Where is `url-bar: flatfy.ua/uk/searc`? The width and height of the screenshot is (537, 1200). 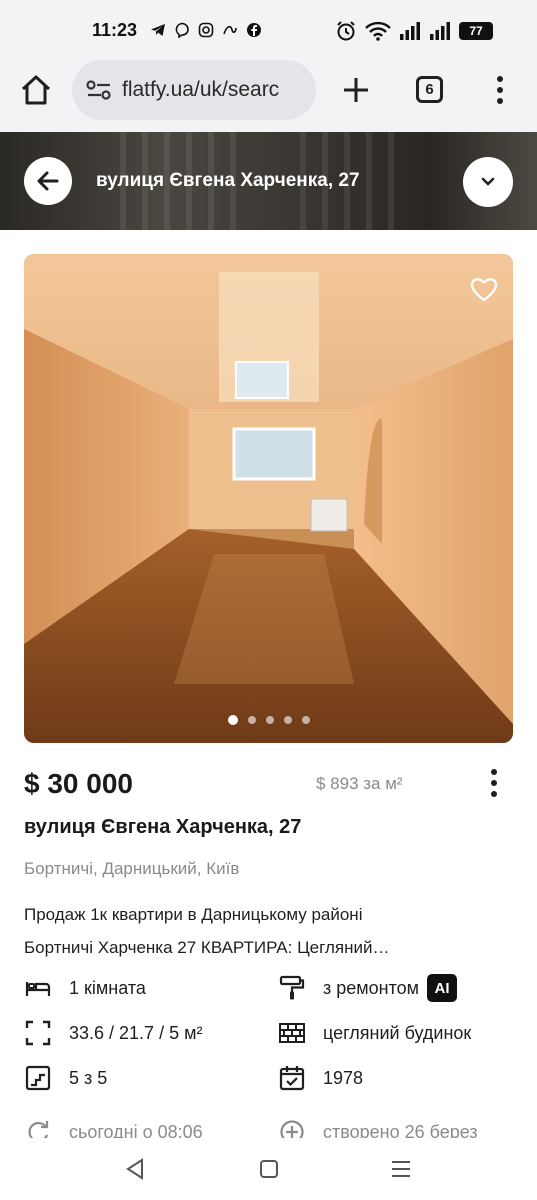
url-bar: flatfy.ua/uk/searc is located at coordinates (194, 90).